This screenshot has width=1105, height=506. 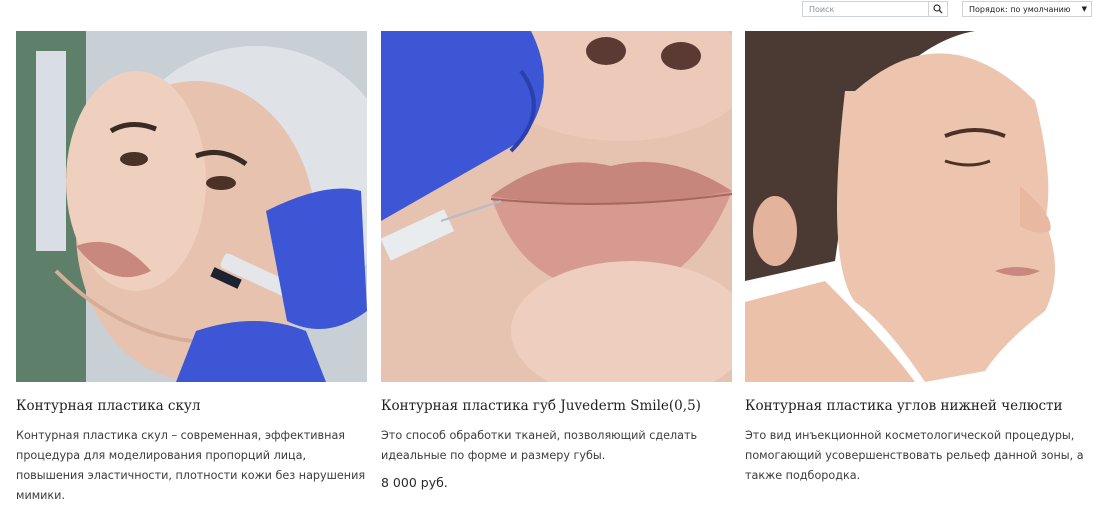 What do you see at coordinates (920, 406) in the screenshot?
I see `product-title: Контурная пластика углов нижней челюсти` at bounding box center [920, 406].